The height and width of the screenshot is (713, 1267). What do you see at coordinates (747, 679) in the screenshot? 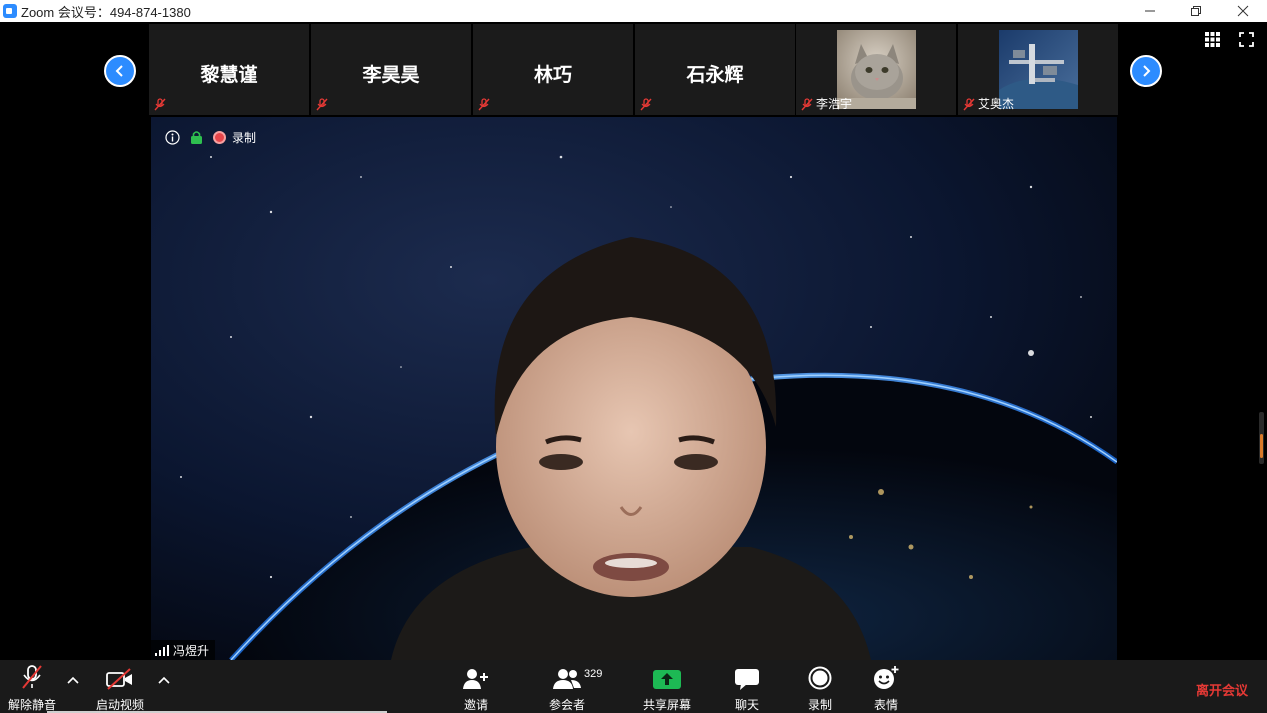
I see `chat-icon` at bounding box center [747, 679].